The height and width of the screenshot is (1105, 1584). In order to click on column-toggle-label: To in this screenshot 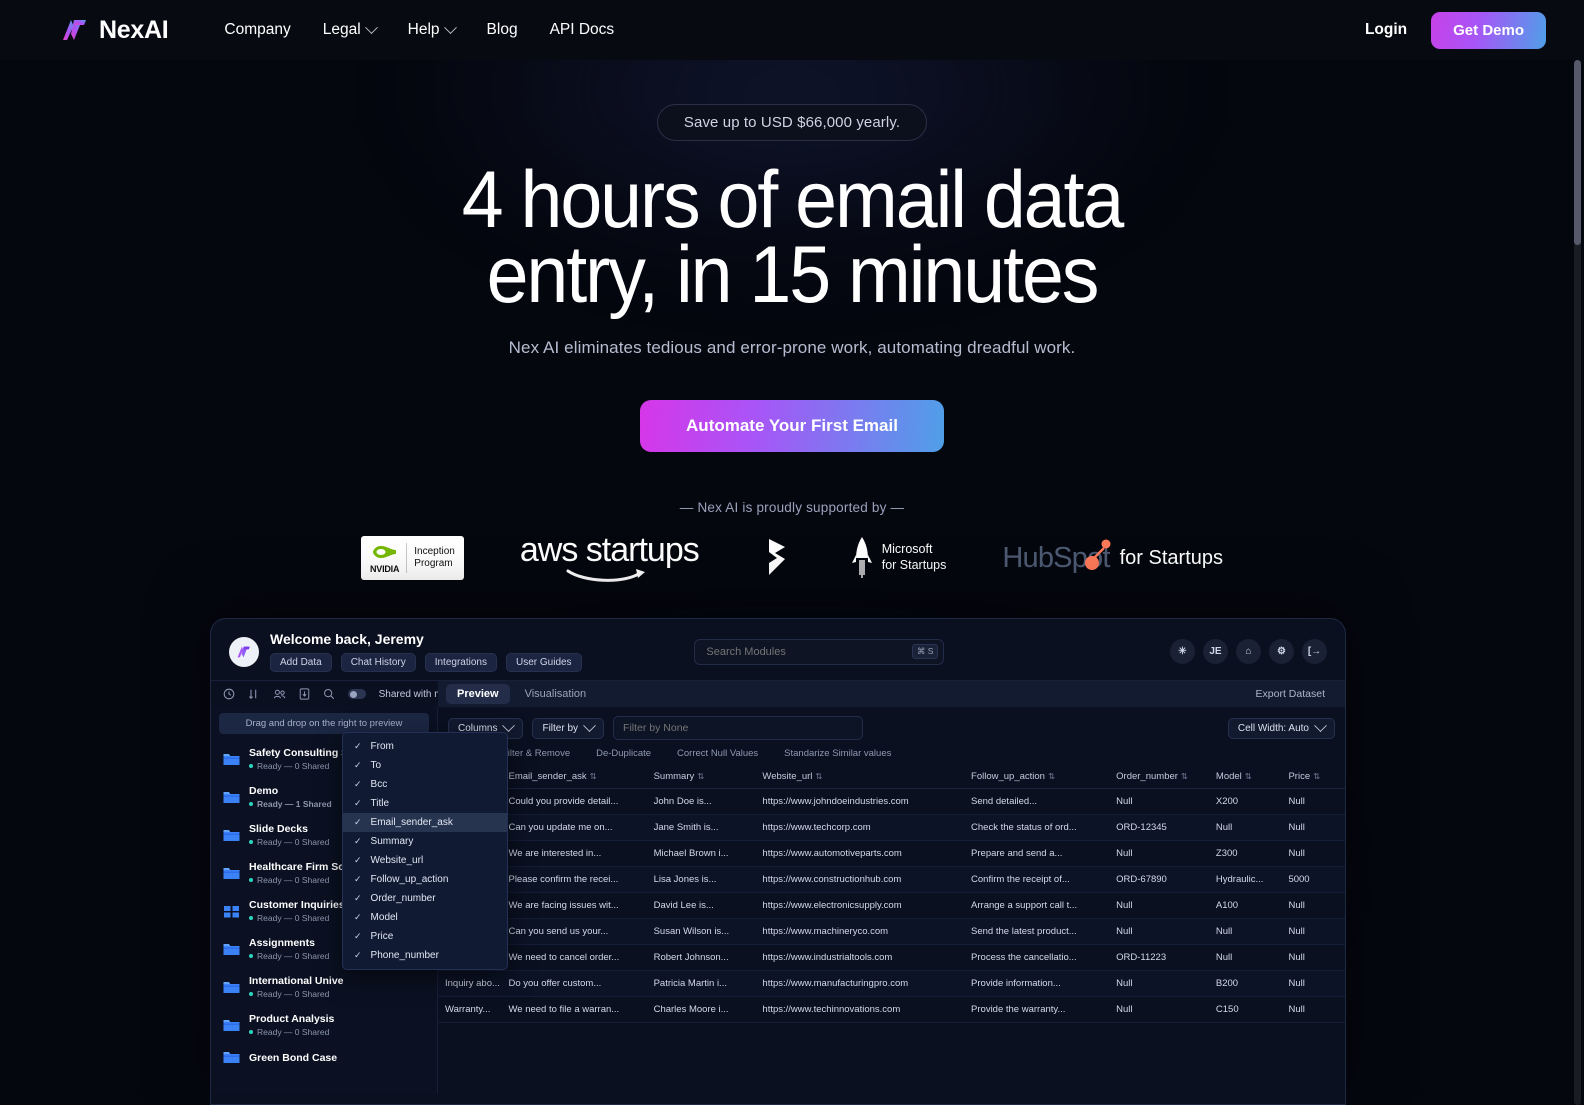, I will do `click(376, 765)`.